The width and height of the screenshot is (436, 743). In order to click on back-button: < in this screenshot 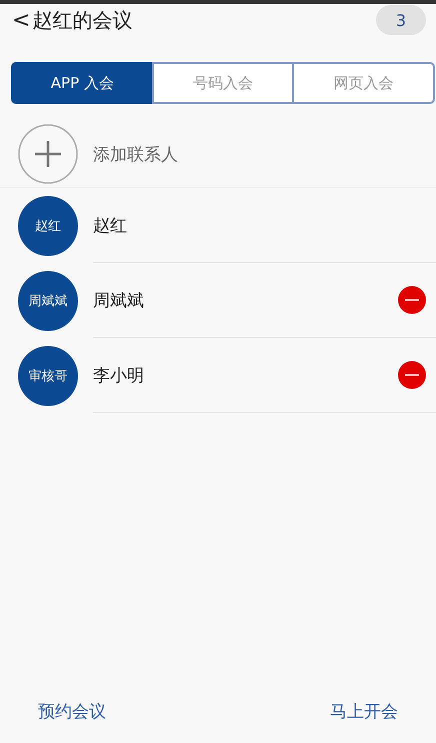, I will do `click(21, 20)`.